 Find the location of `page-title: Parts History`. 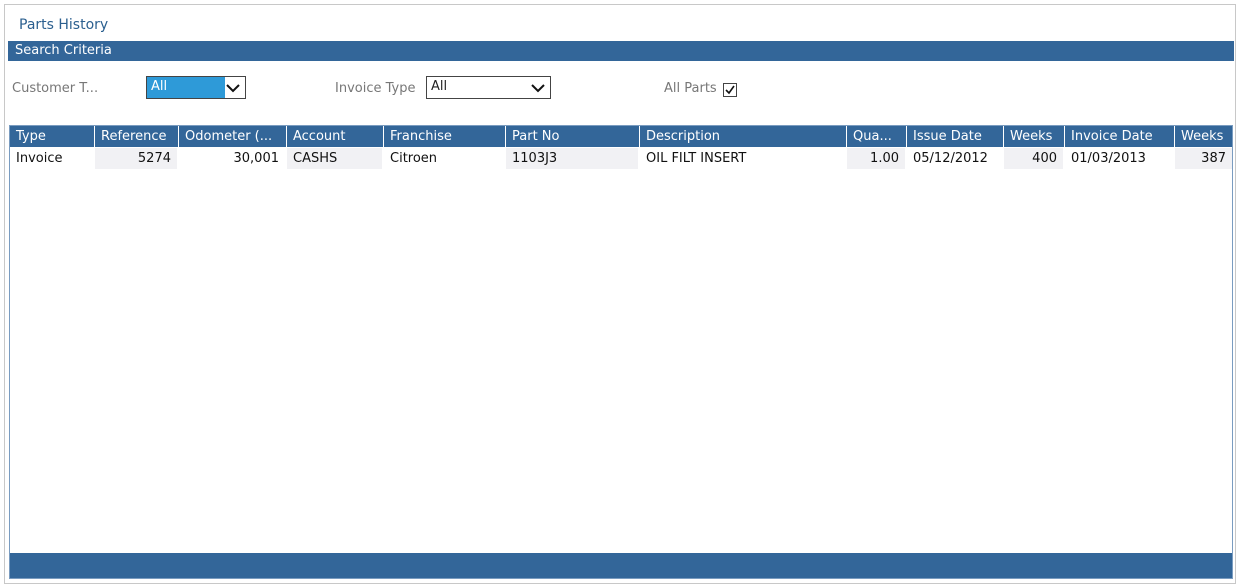

page-title: Parts History is located at coordinates (64, 25).